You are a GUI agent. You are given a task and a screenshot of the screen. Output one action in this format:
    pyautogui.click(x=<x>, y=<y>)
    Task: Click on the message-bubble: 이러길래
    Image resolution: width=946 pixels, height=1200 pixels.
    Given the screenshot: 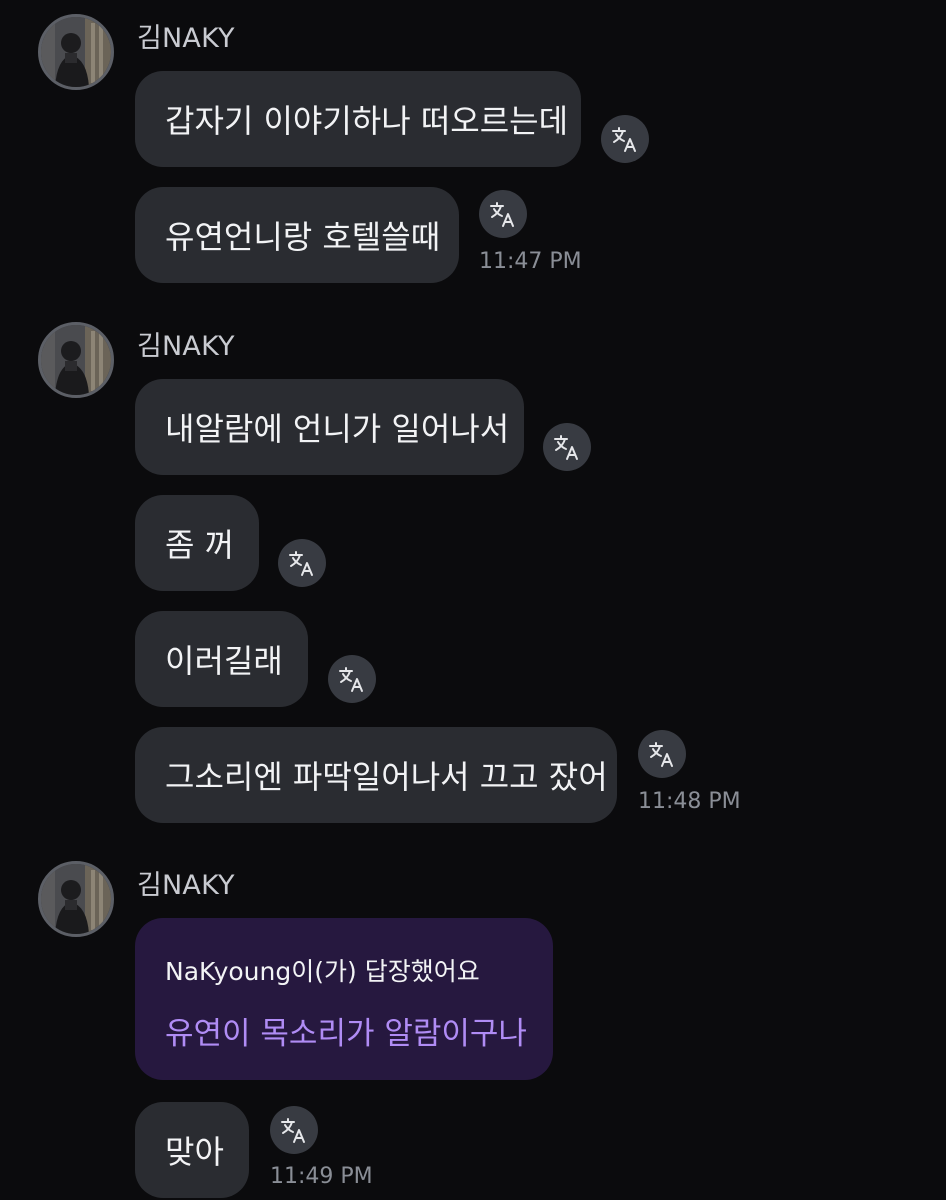 What is the action you would take?
    pyautogui.click(x=221, y=659)
    